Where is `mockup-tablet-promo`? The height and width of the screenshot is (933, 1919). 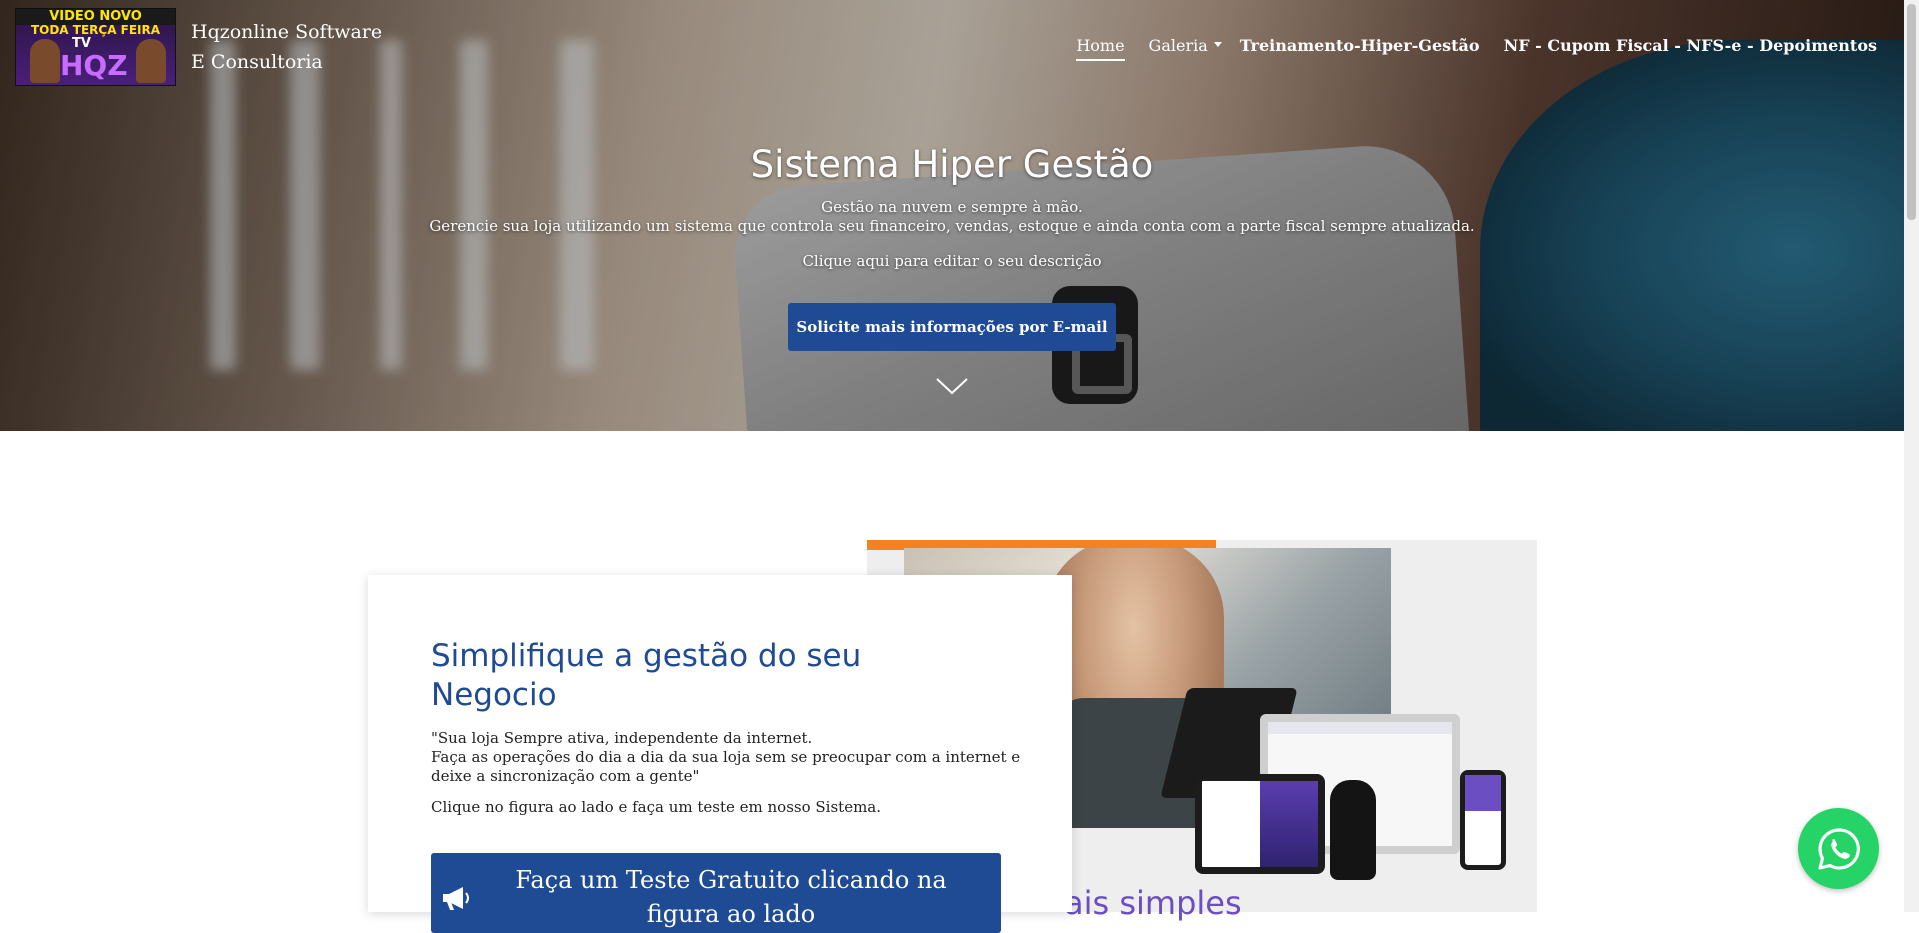 mockup-tablet-promo is located at coordinates (1289, 824).